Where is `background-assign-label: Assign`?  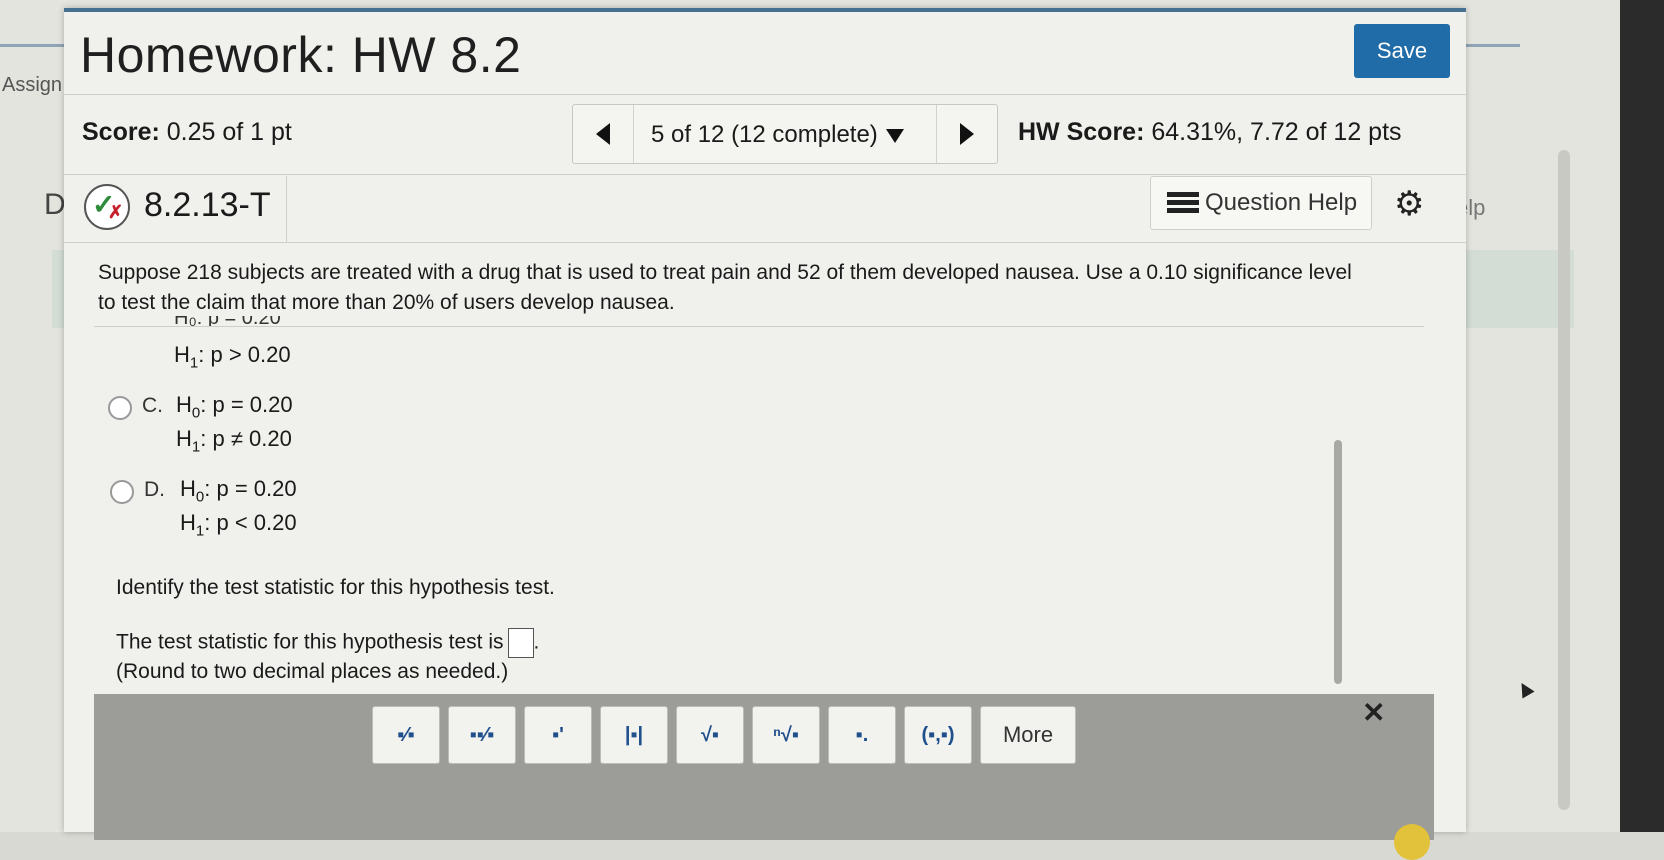
background-assign-label: Assign is located at coordinates (32, 85).